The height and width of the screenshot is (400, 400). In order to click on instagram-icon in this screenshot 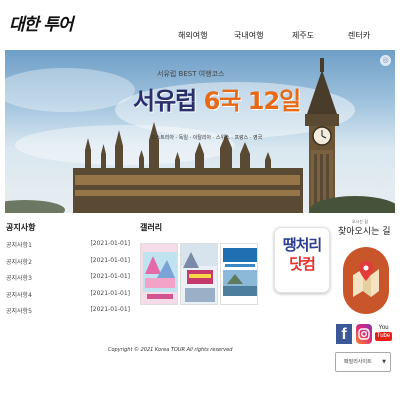, I will do `click(364, 334)`.